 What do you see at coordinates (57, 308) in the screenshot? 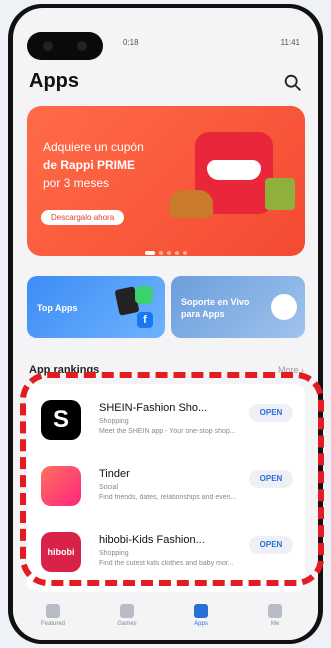
I see `top-apps-label: Top Apps` at bounding box center [57, 308].